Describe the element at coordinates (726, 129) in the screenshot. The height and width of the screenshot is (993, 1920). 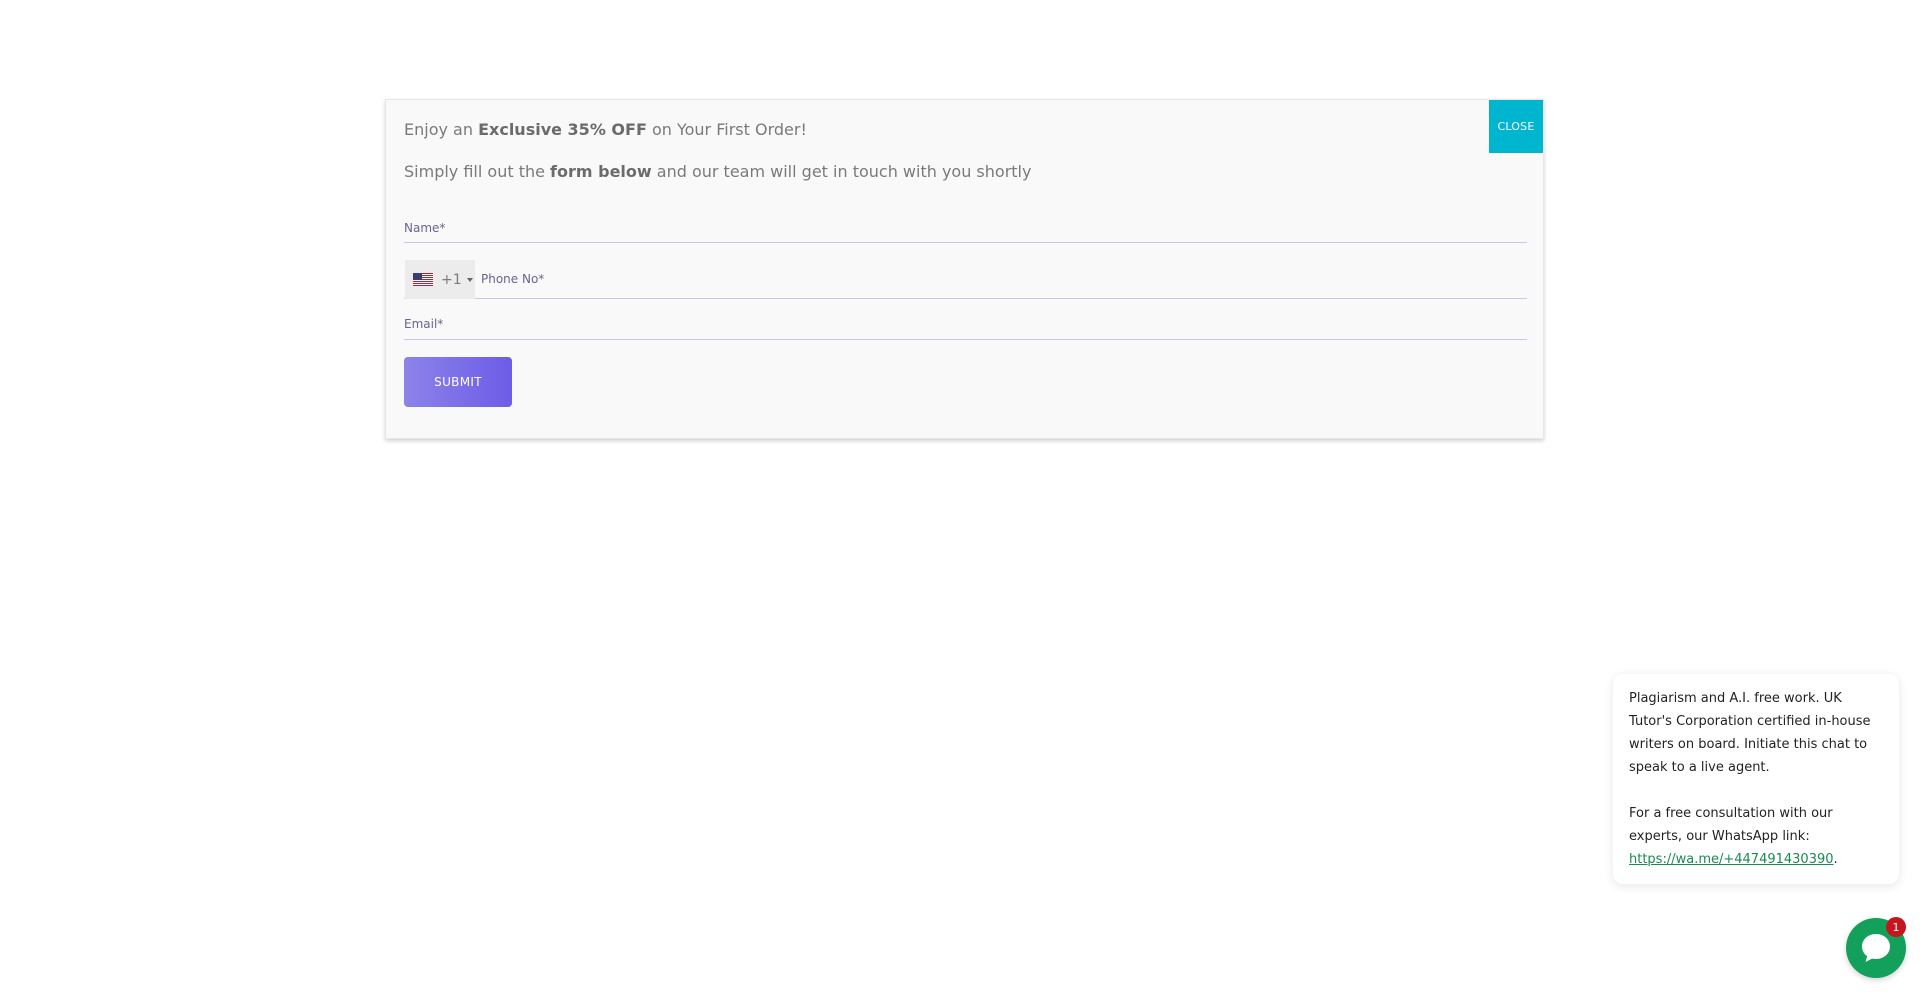
I see `headline-suffix: on Your First Order!` at that location.